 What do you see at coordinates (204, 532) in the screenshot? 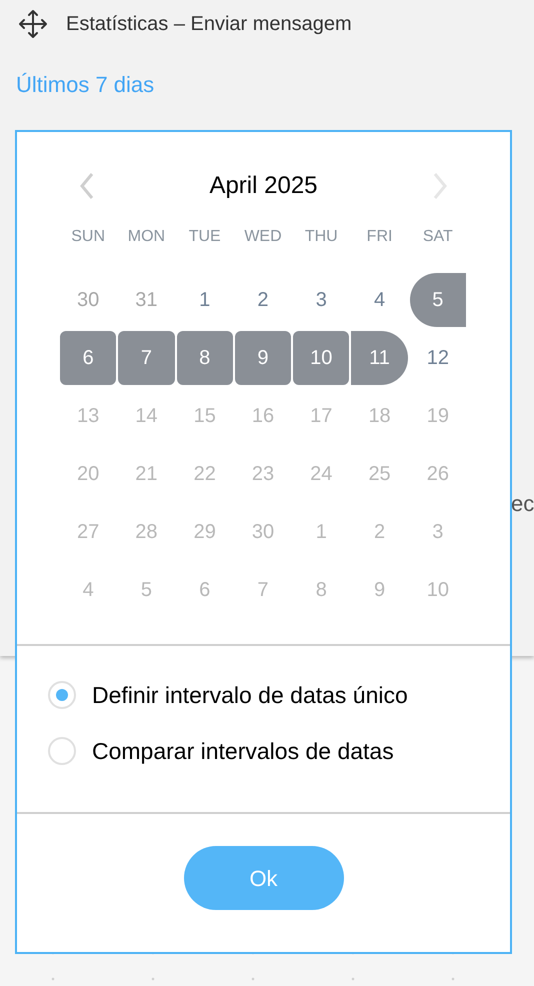
I see `calendar-day: 29` at bounding box center [204, 532].